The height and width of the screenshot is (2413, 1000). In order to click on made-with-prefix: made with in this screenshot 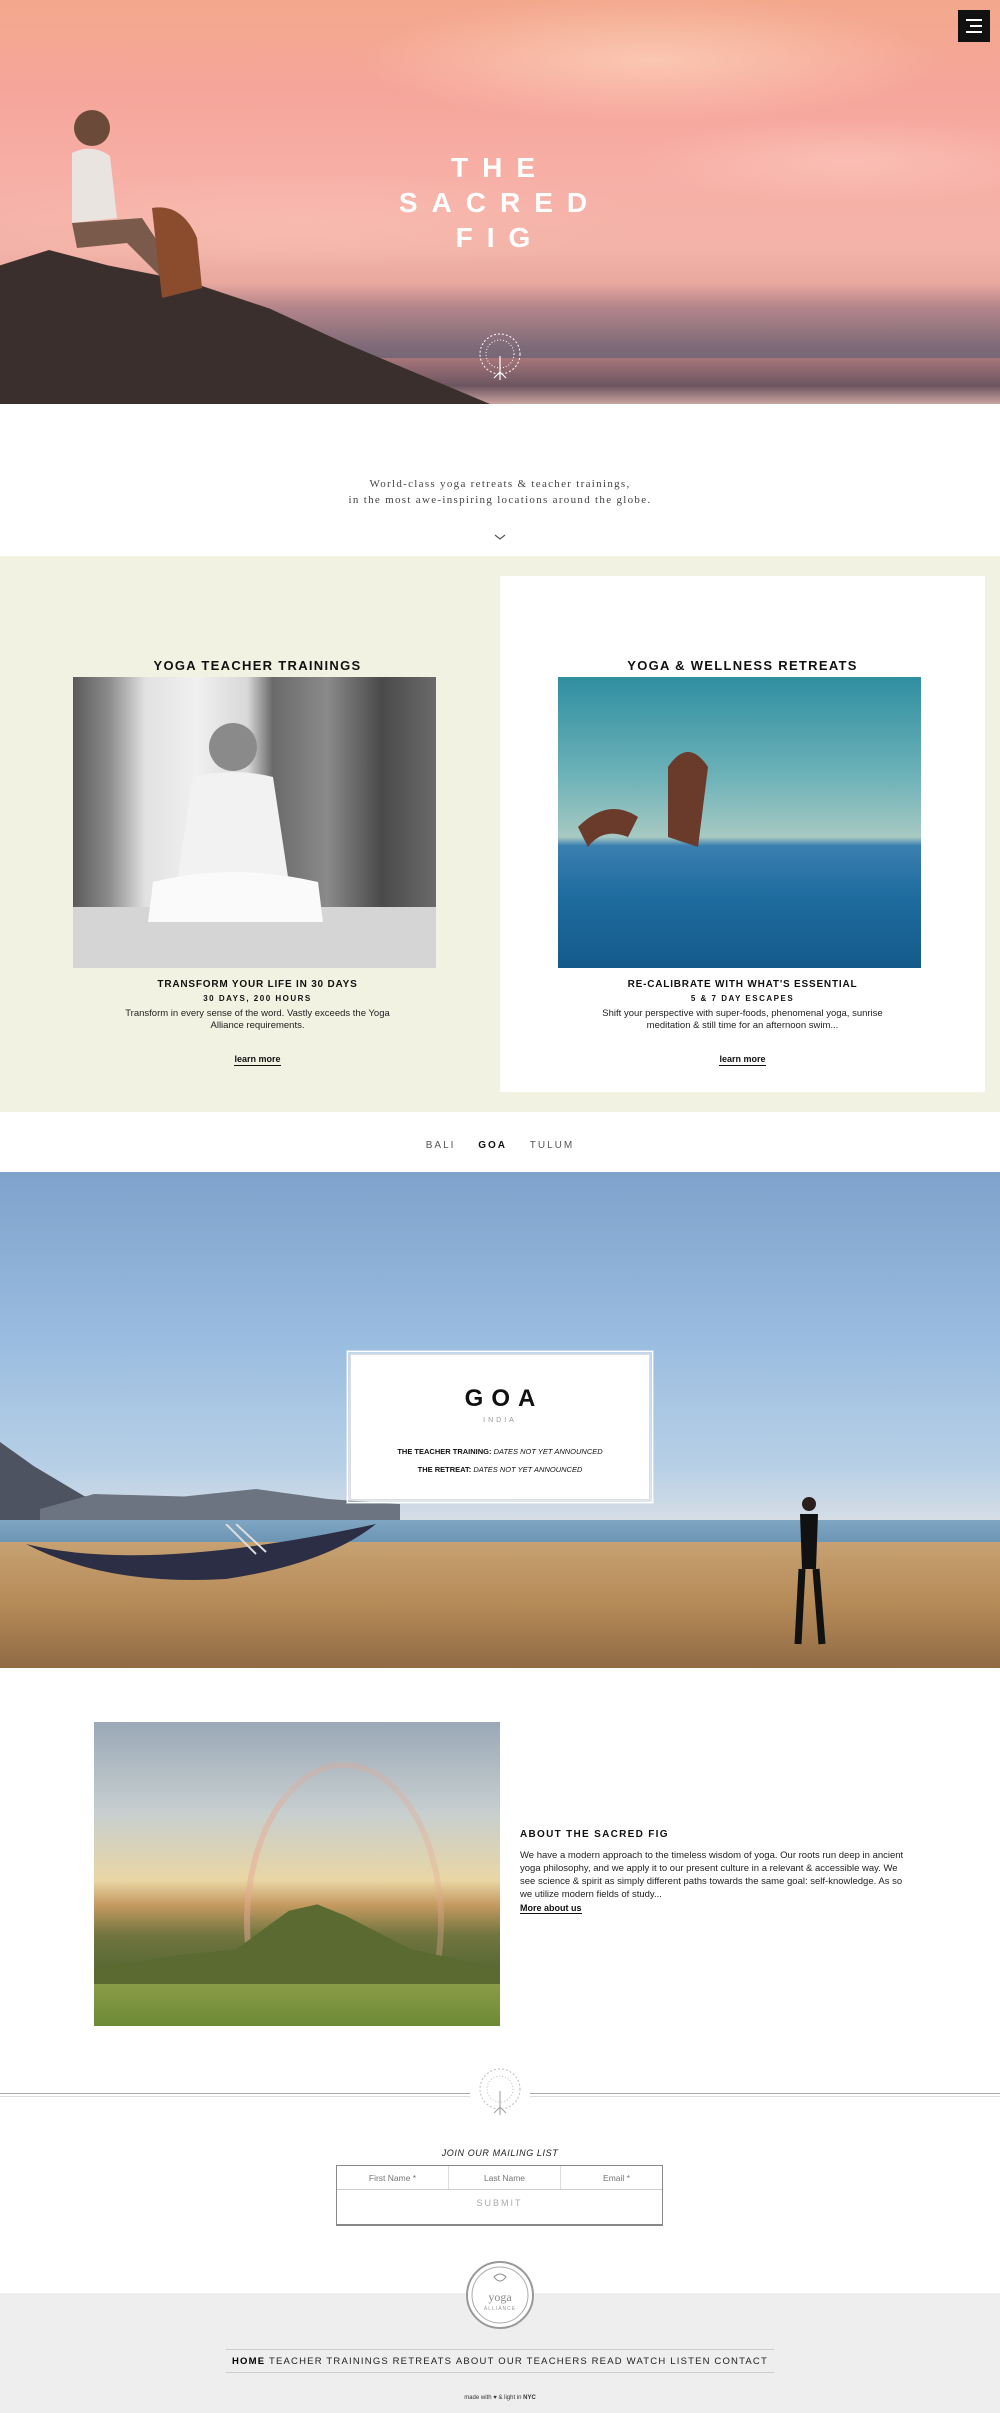, I will do `click(478, 2398)`.